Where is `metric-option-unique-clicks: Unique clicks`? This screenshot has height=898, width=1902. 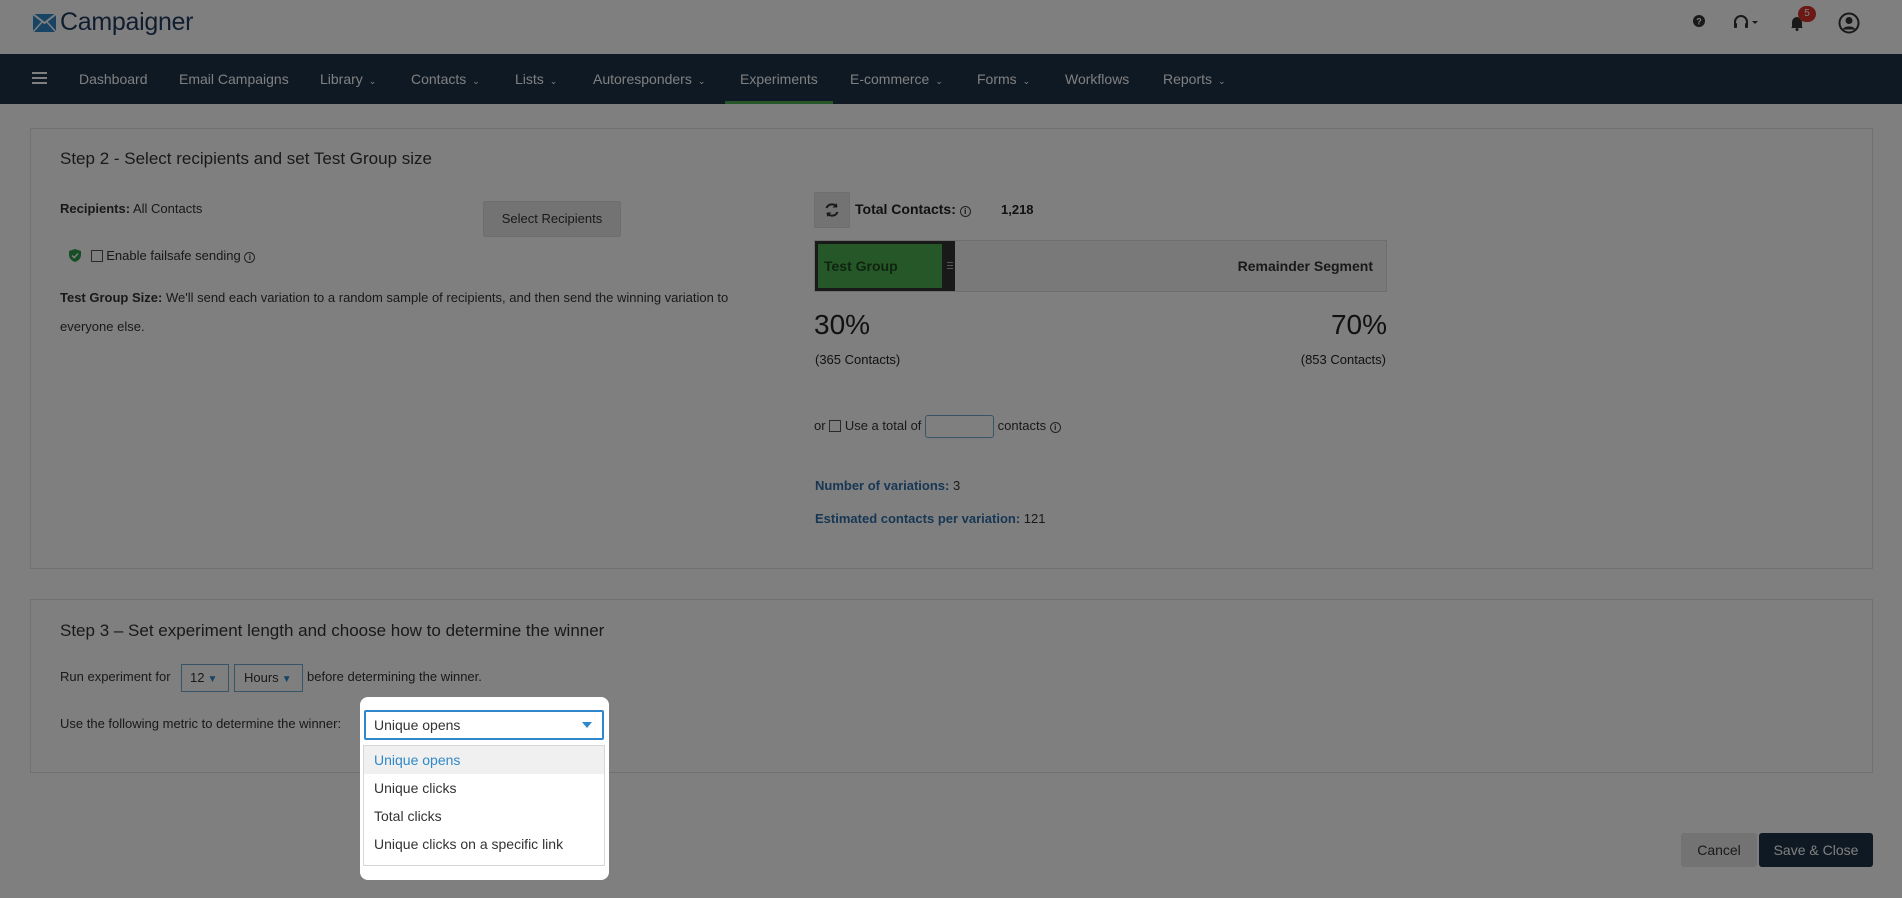
metric-option-unique-clicks: Unique clicks is located at coordinates (484, 788).